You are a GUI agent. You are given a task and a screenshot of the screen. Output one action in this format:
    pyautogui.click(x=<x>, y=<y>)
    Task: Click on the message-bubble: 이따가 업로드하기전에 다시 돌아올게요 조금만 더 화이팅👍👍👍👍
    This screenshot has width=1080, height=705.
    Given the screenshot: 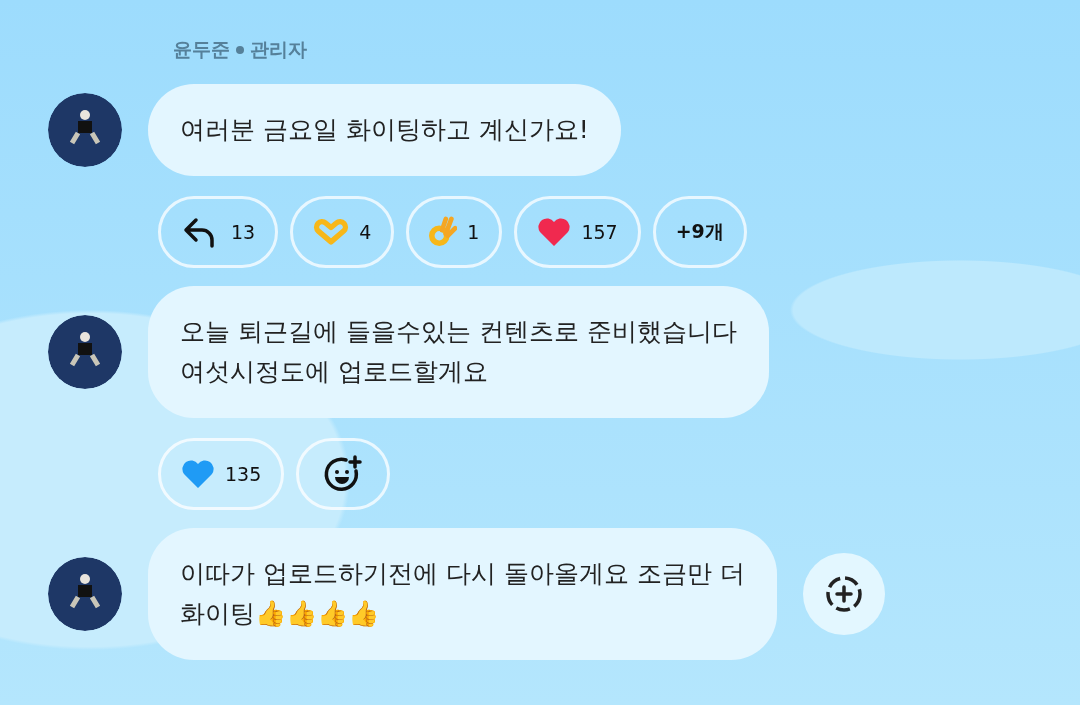 What is the action you would take?
    pyautogui.click(x=462, y=594)
    